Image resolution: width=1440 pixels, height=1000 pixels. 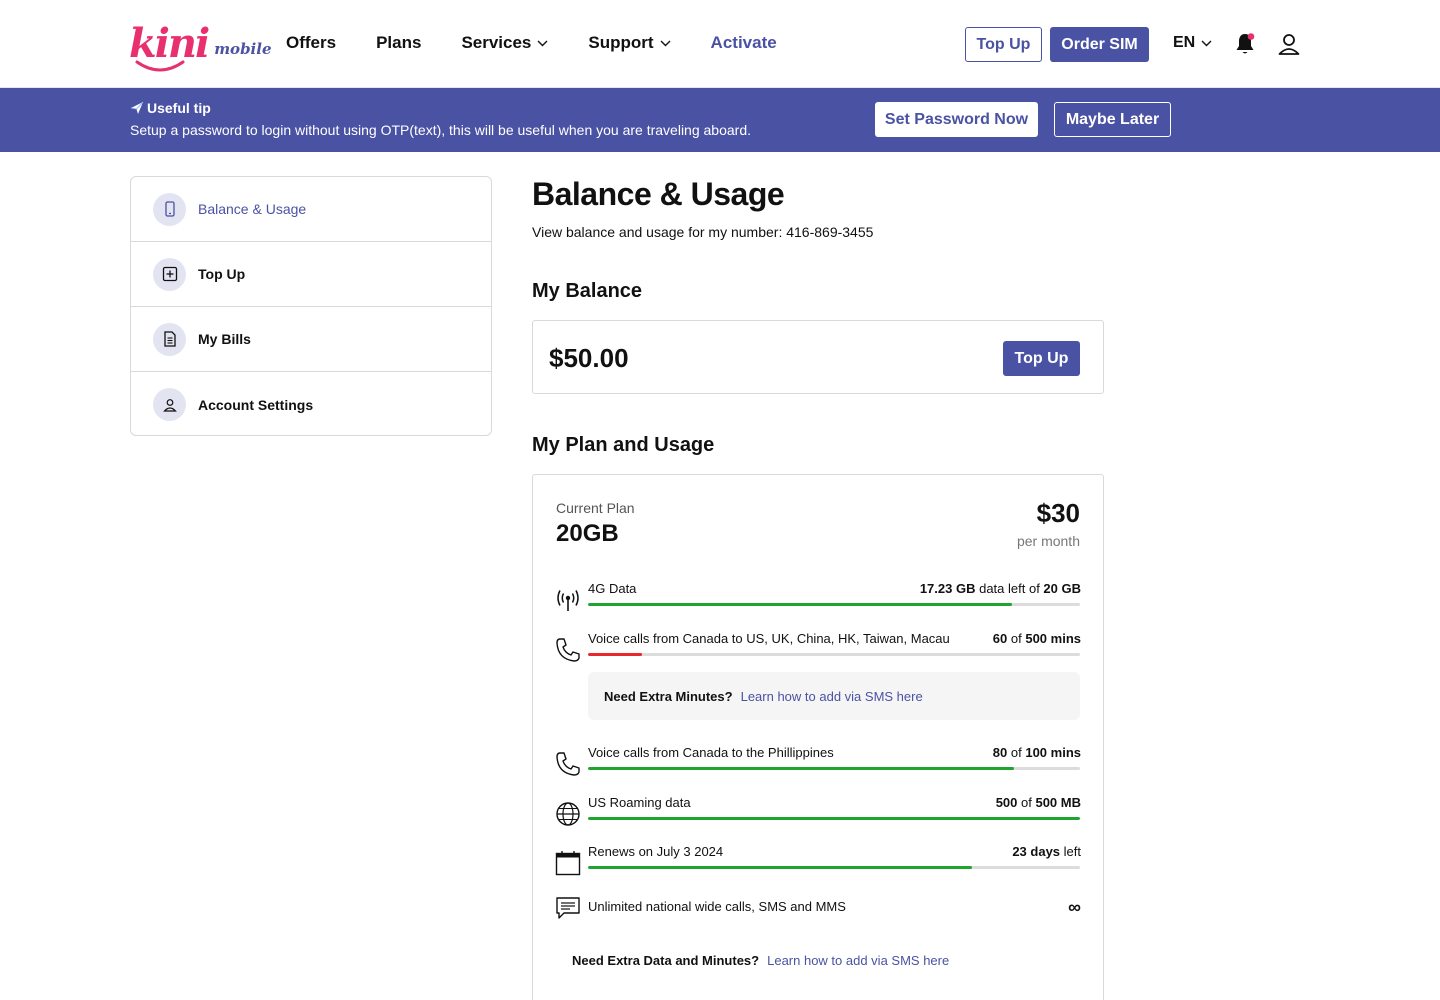 I want to click on my-balance-heading: My Balance, so click(x=587, y=291).